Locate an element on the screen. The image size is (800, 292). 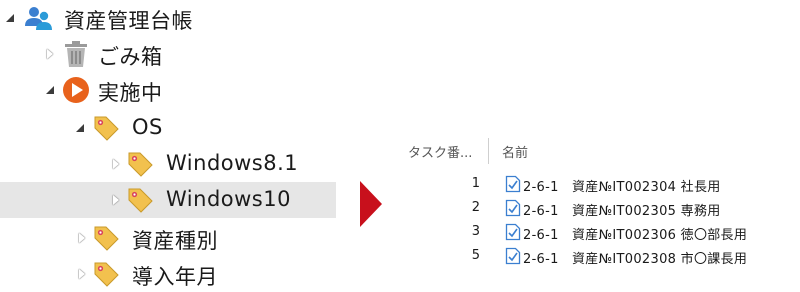
task-number: 1 is located at coordinates (475, 183).